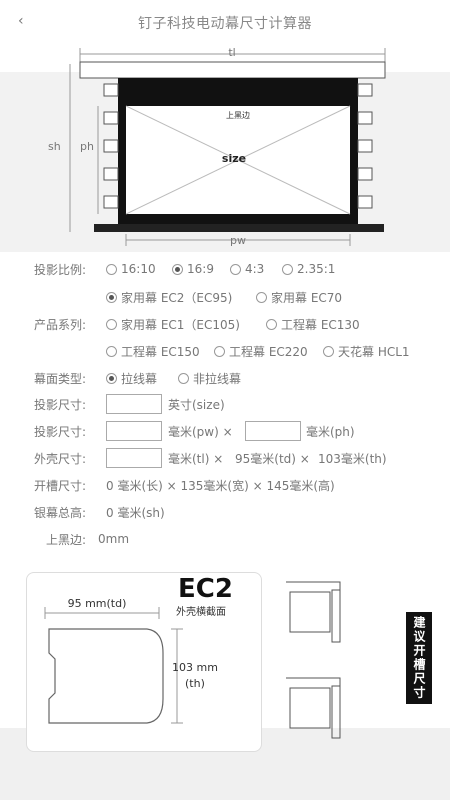 The width and height of the screenshot is (450, 800). Describe the element at coordinates (299, 297) in the screenshot. I see `model-ec70: 家用幕 EC70` at that location.